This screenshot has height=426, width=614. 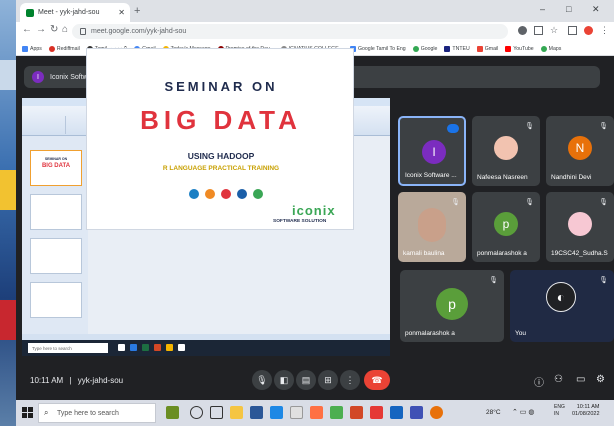 I want to click on word-icon, so click(x=256, y=412).